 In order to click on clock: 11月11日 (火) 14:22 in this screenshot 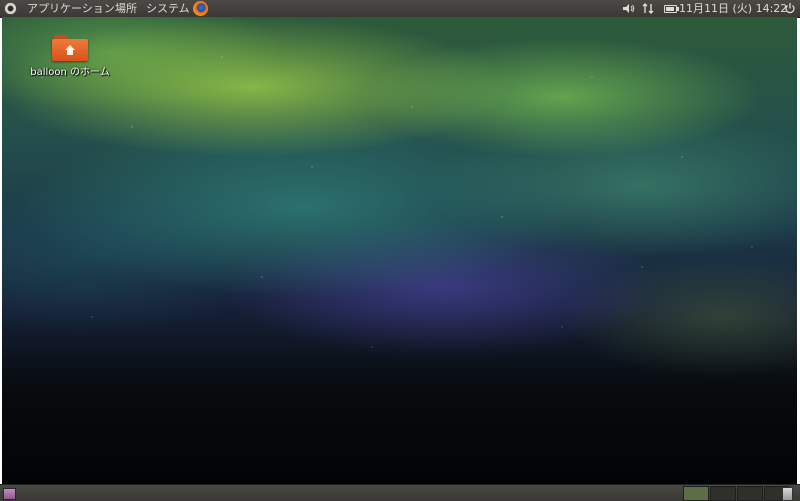, I will do `click(733, 8)`.